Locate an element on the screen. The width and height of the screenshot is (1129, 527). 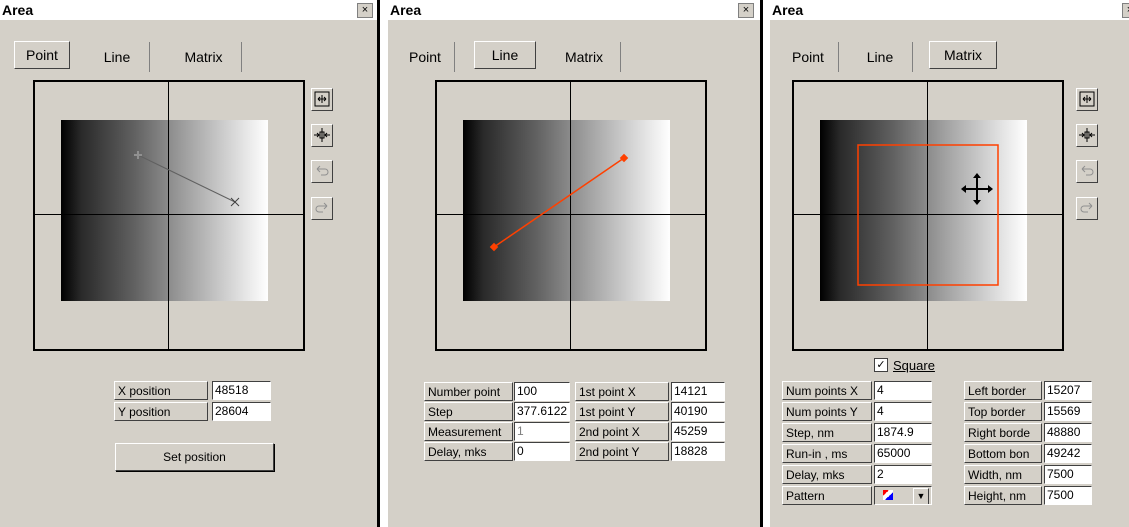
delay-label: Delay, mks is located at coordinates (827, 474).